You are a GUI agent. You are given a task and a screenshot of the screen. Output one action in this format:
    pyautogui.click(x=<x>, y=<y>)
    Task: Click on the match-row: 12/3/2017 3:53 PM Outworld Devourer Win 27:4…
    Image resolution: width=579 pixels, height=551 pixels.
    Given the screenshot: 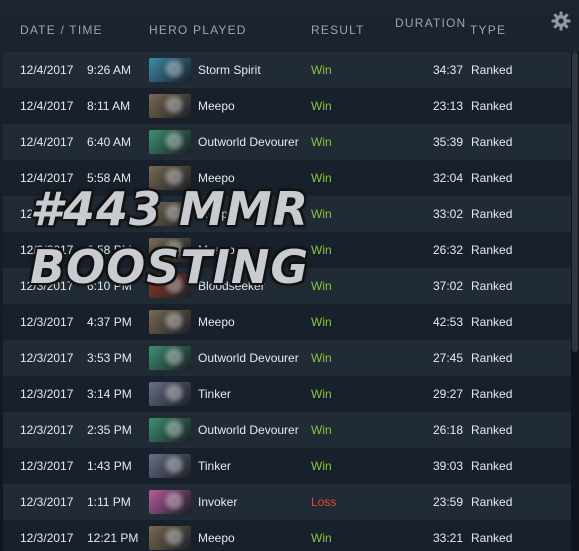 What is the action you would take?
    pyautogui.click(x=287, y=358)
    